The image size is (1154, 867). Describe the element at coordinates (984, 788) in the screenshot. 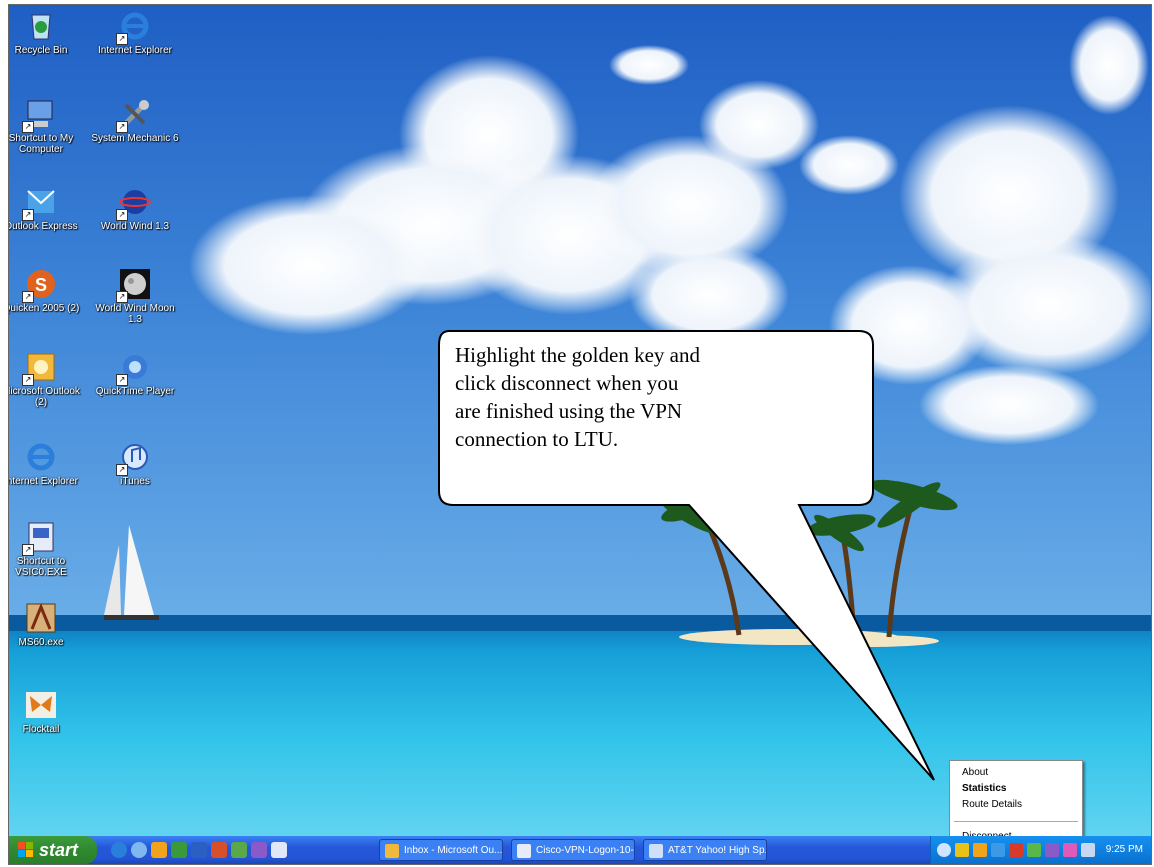

I see `menu-item-statistics: Statistics` at that location.